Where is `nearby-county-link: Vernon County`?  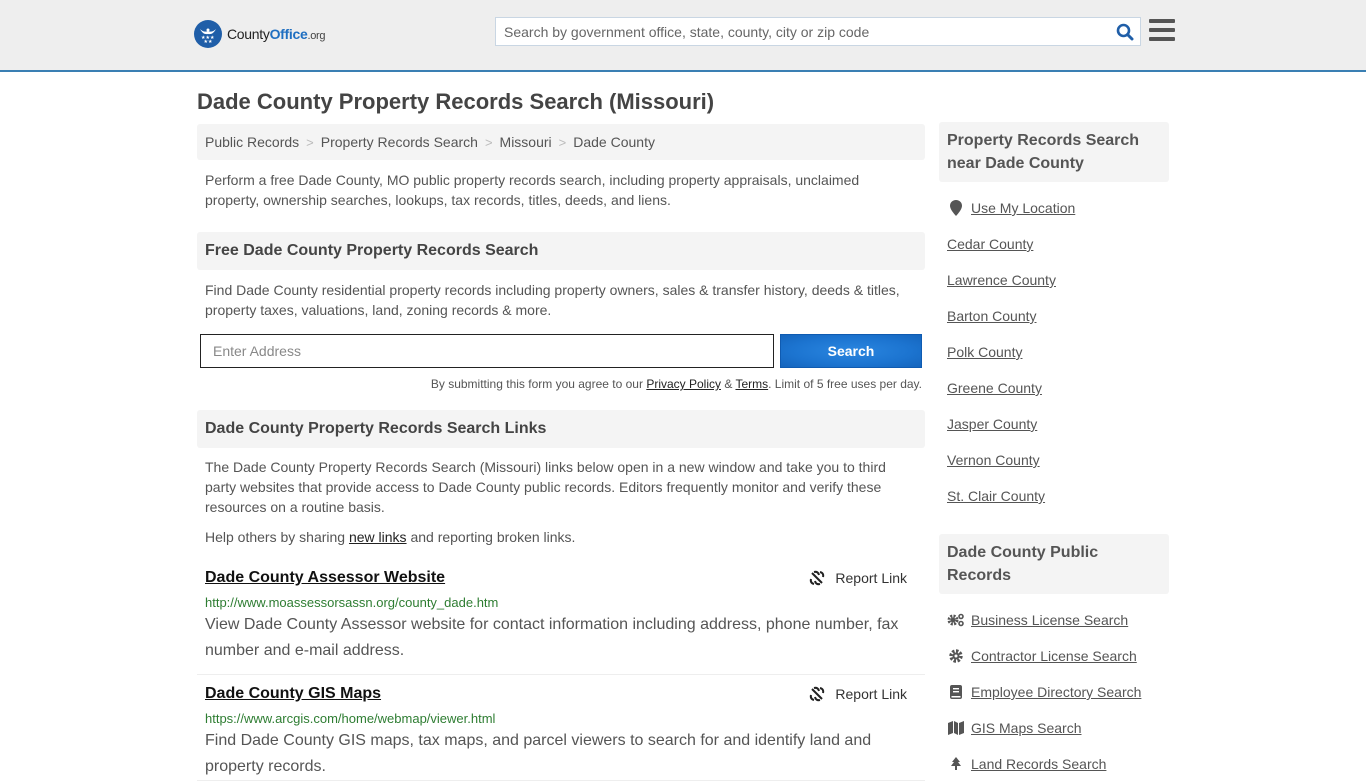 nearby-county-link: Vernon County is located at coordinates (993, 460).